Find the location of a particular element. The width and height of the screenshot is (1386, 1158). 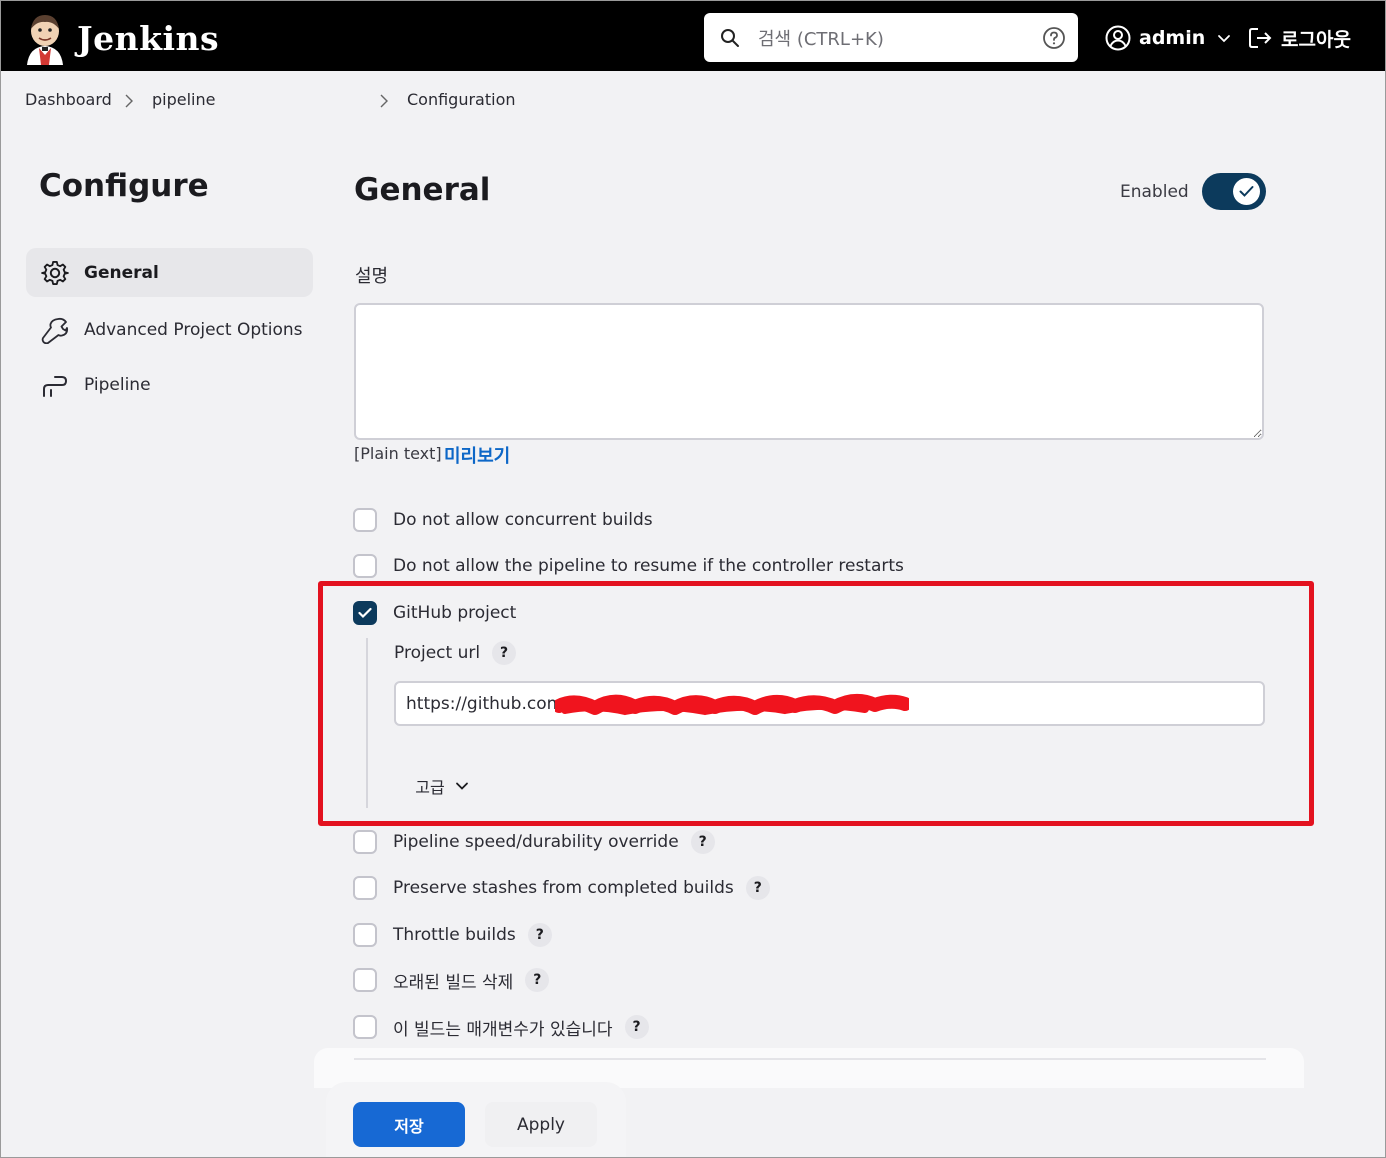

sidebar-item-advanced-project-options: Advanced Project Options is located at coordinates (169, 329).